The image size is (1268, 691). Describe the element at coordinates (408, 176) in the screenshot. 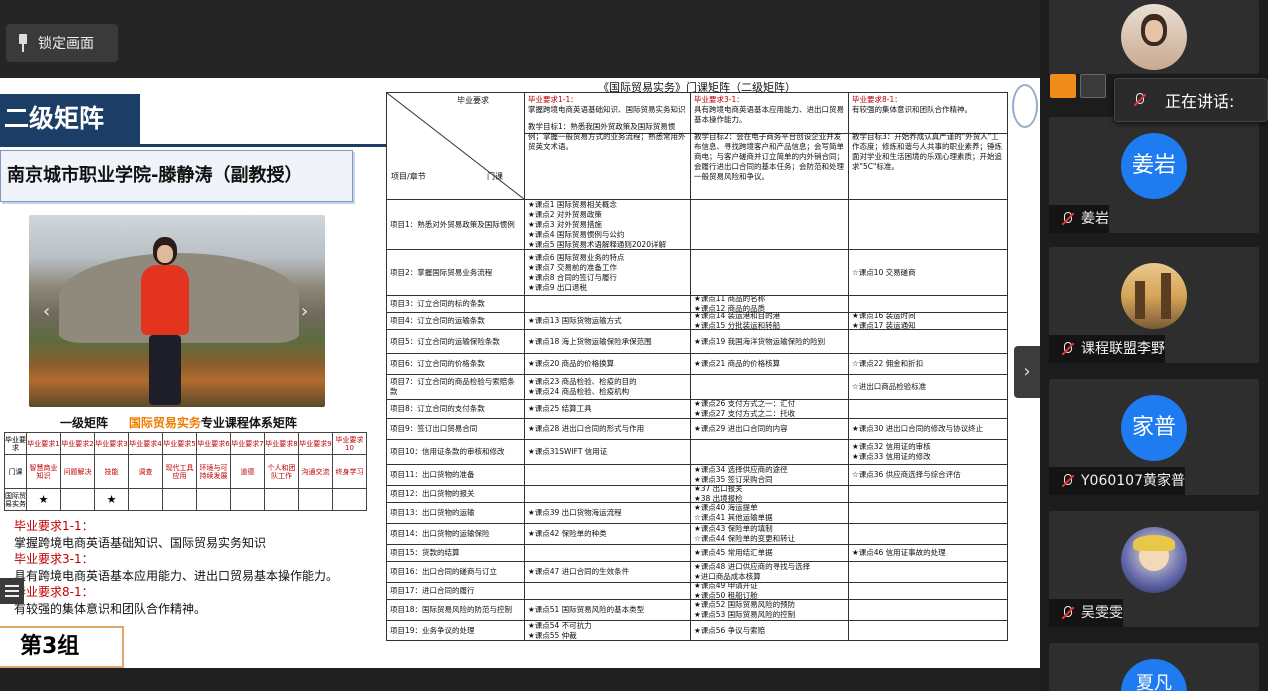

I see `diag-left-label: 项目/章节` at that location.